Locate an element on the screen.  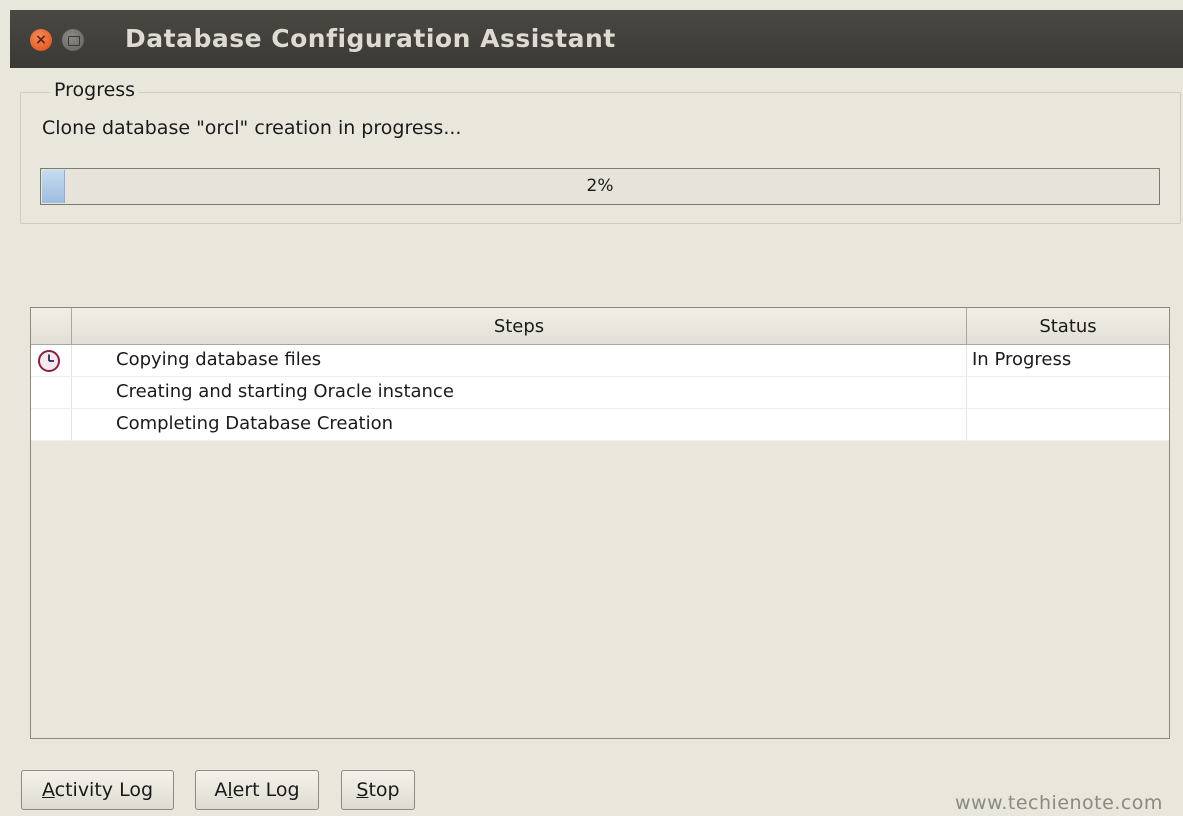
progress-bar: 2% is located at coordinates (600, 186).